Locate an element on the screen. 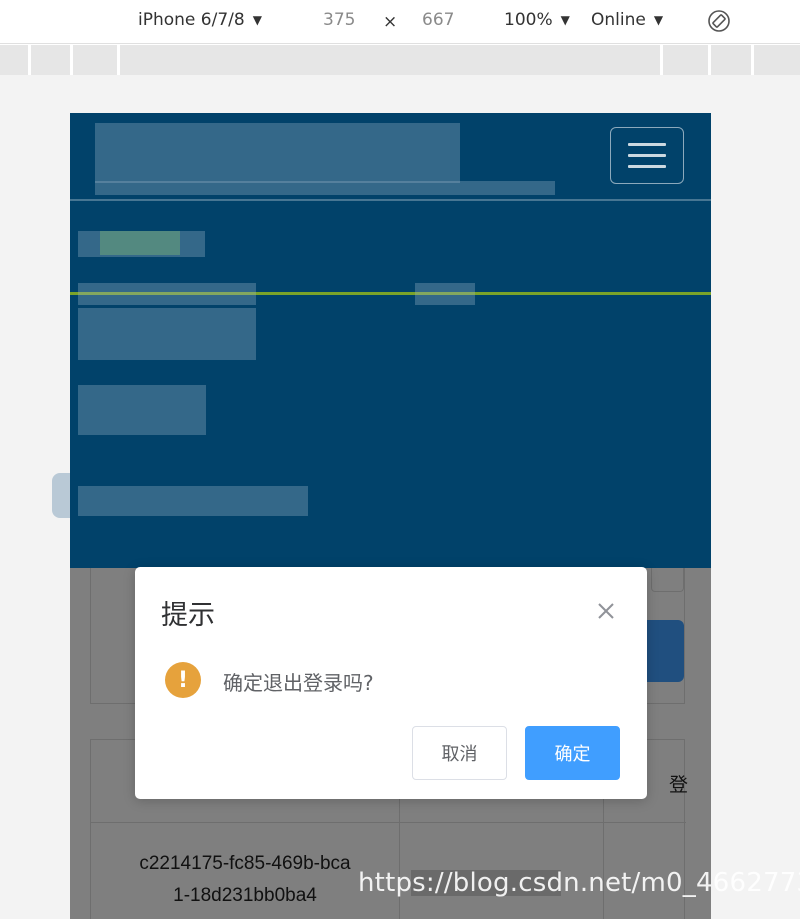 The height and width of the screenshot is (919, 800). dialog-message: 确定退出登录吗? is located at coordinates (298, 683).